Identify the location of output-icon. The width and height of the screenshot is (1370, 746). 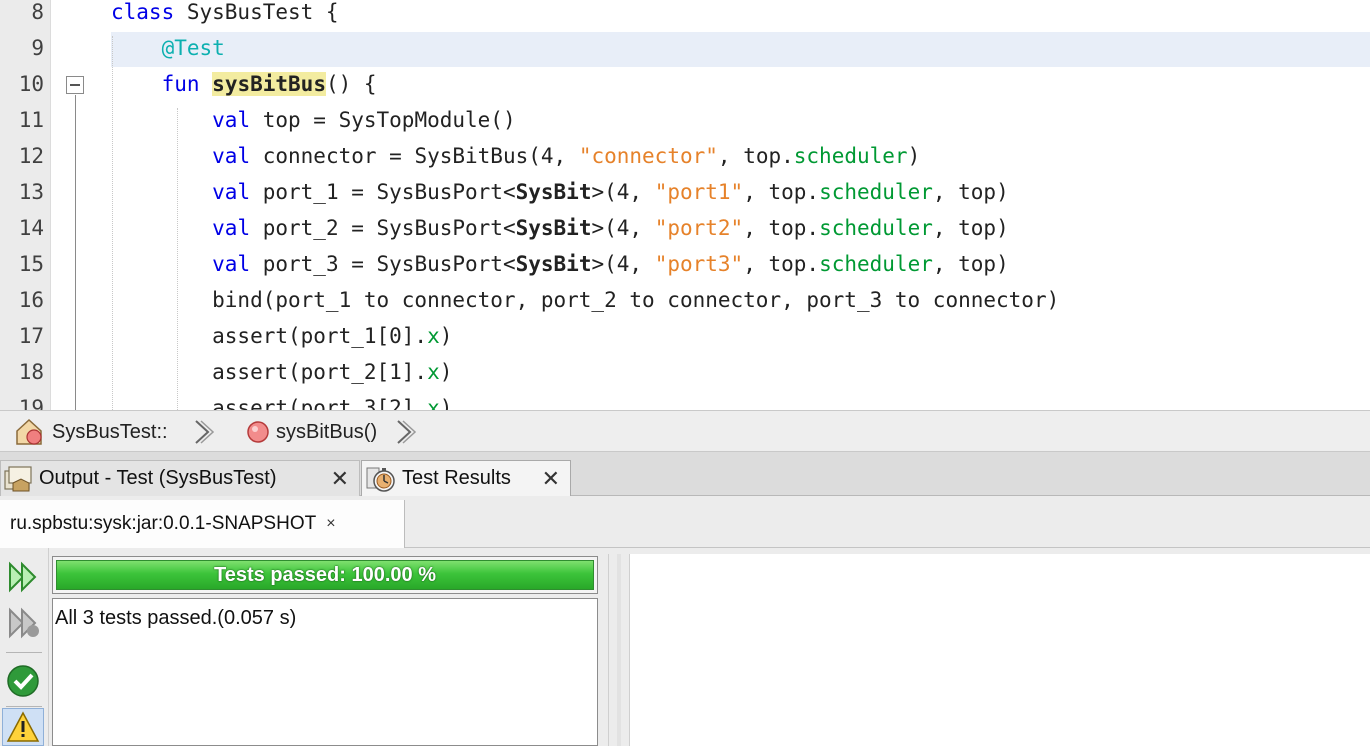
(18, 478).